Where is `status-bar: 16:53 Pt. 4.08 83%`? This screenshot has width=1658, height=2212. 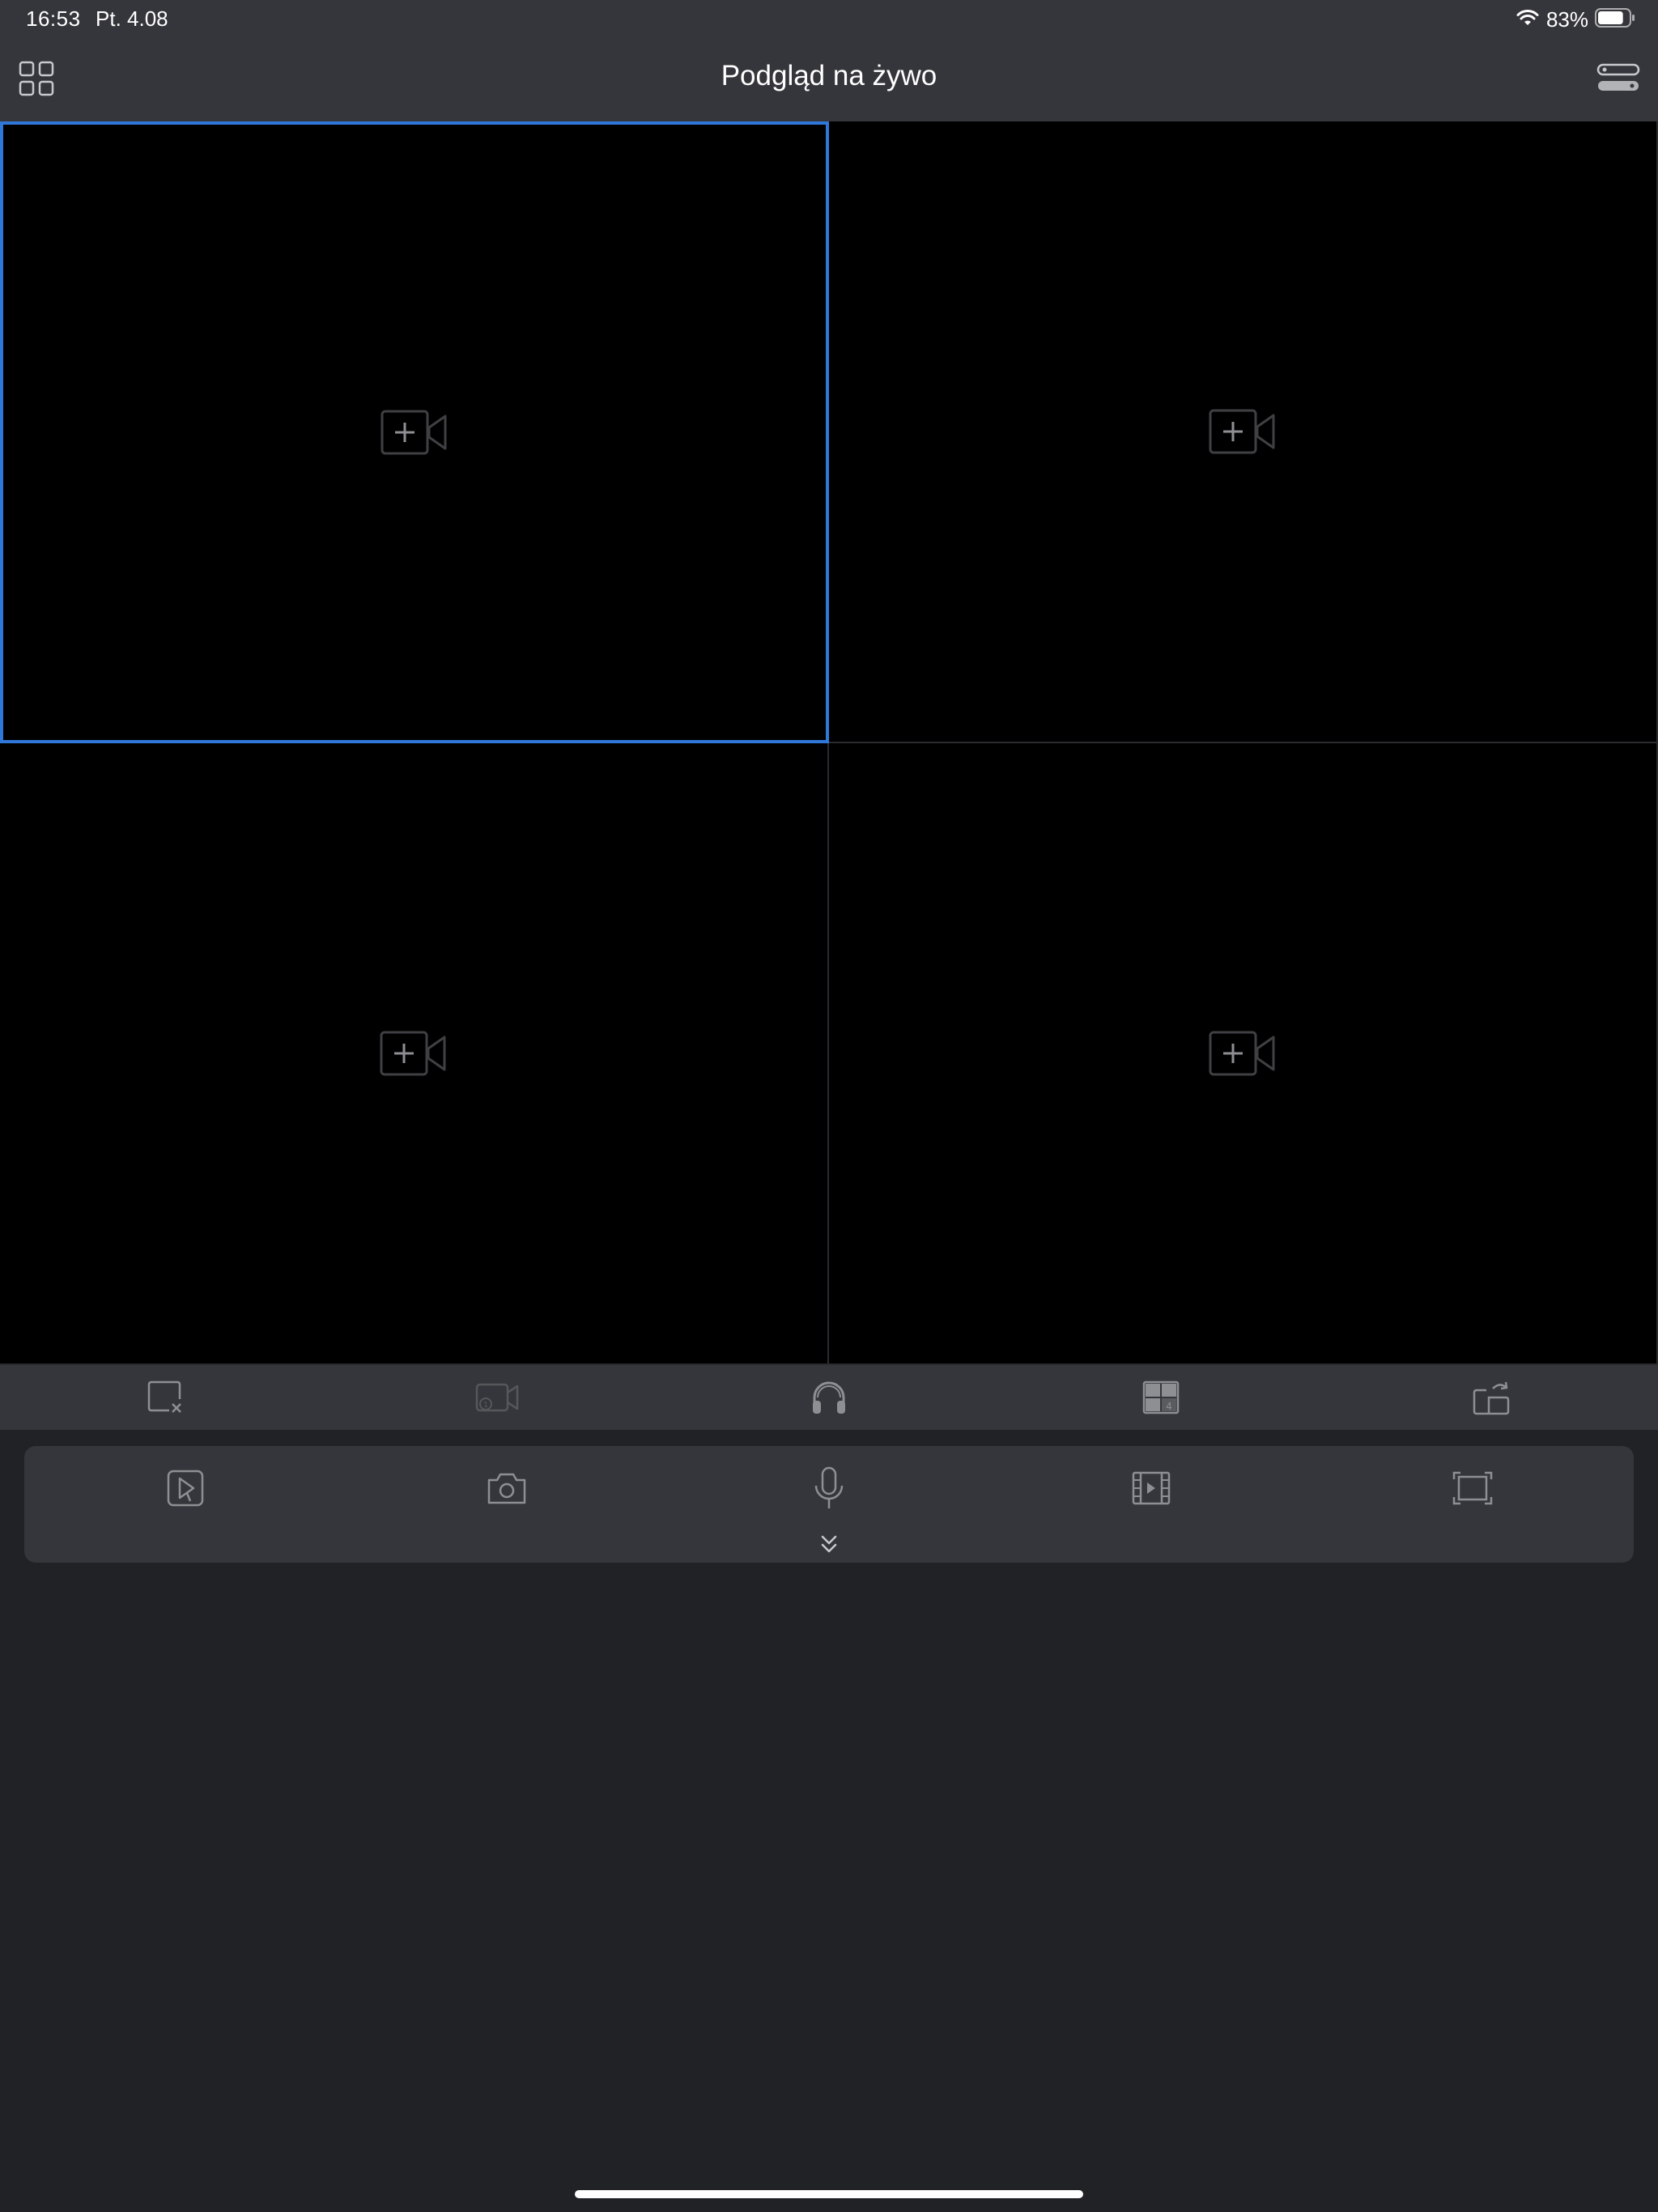 status-bar: 16:53 Pt. 4.08 83% is located at coordinates (829, 19).